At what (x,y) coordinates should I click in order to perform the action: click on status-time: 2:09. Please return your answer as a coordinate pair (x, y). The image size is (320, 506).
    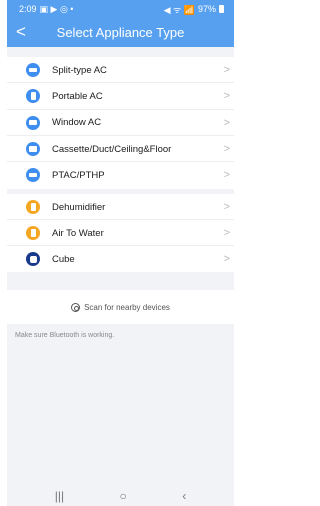
    Looking at the image, I should click on (28, 9).